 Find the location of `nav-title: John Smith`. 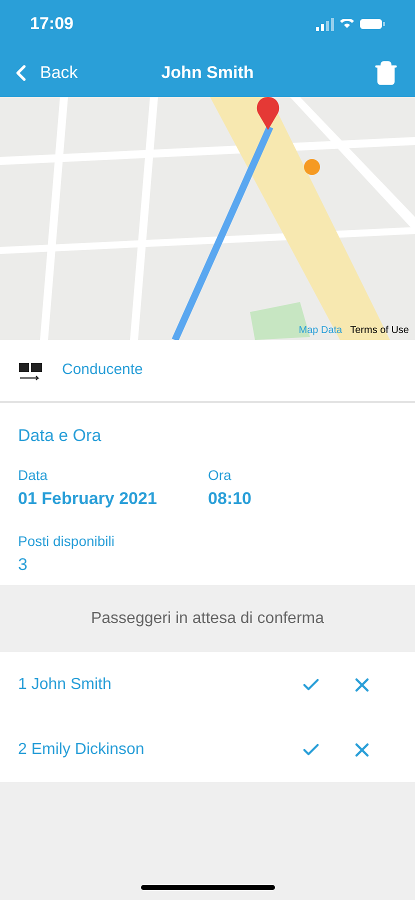

nav-title: John Smith is located at coordinates (207, 73).